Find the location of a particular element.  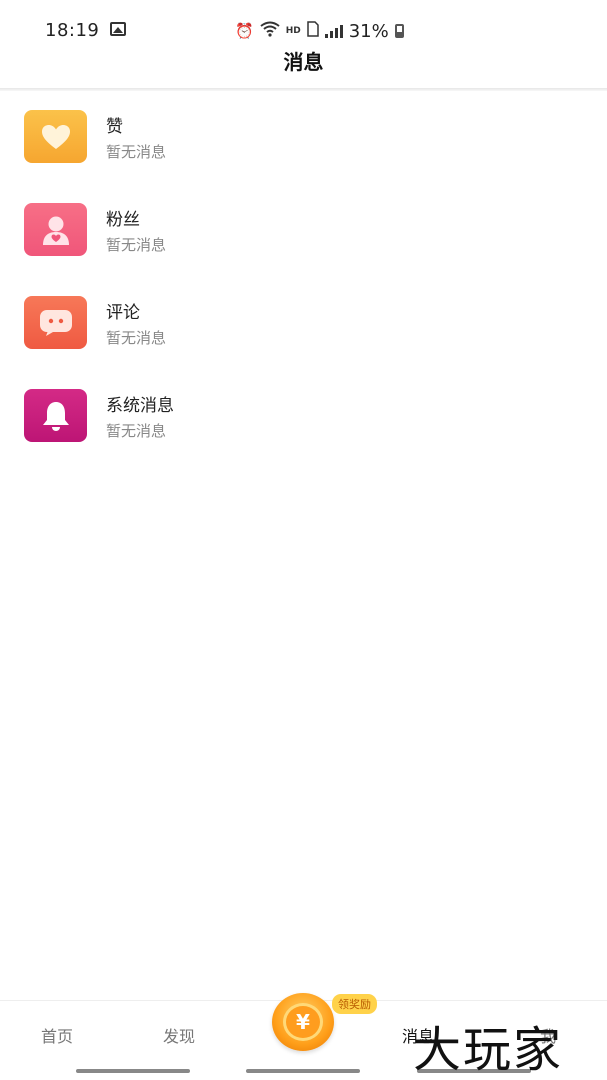

coin-reward-button: ¥ is located at coordinates (303, 1022).